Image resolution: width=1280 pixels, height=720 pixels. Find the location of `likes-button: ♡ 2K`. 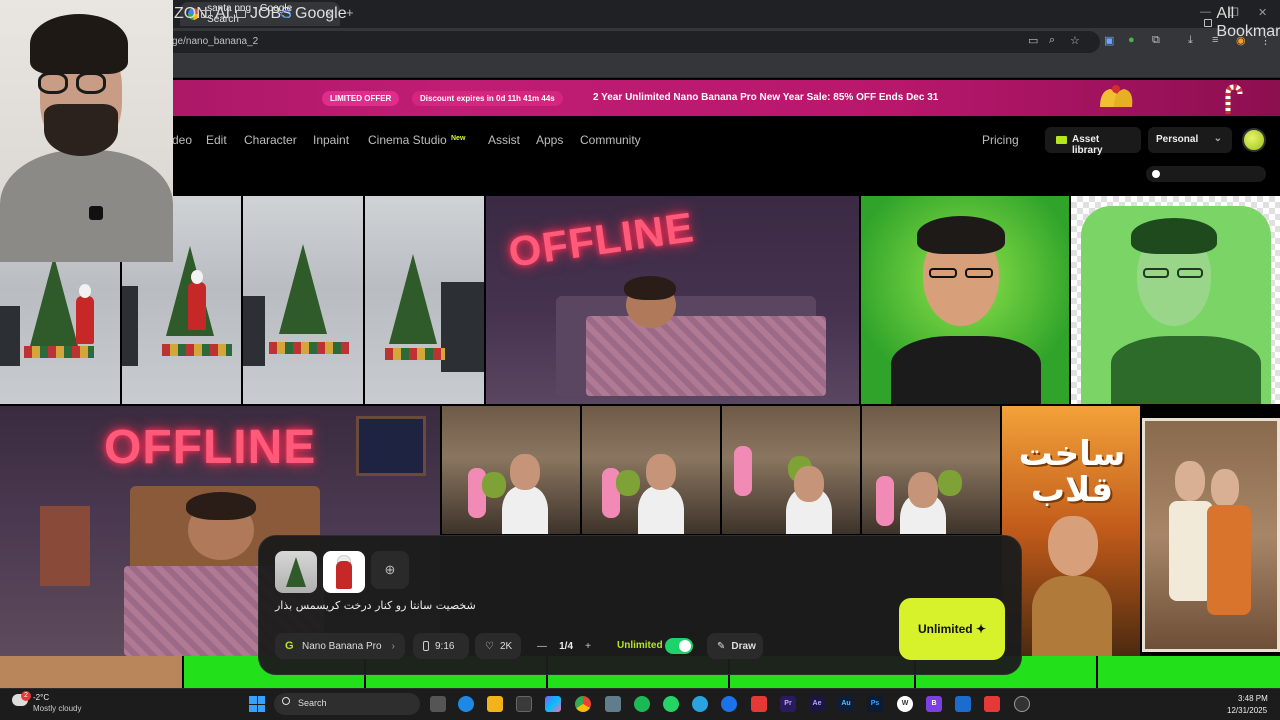

likes-button: ♡ 2K is located at coordinates (498, 646).